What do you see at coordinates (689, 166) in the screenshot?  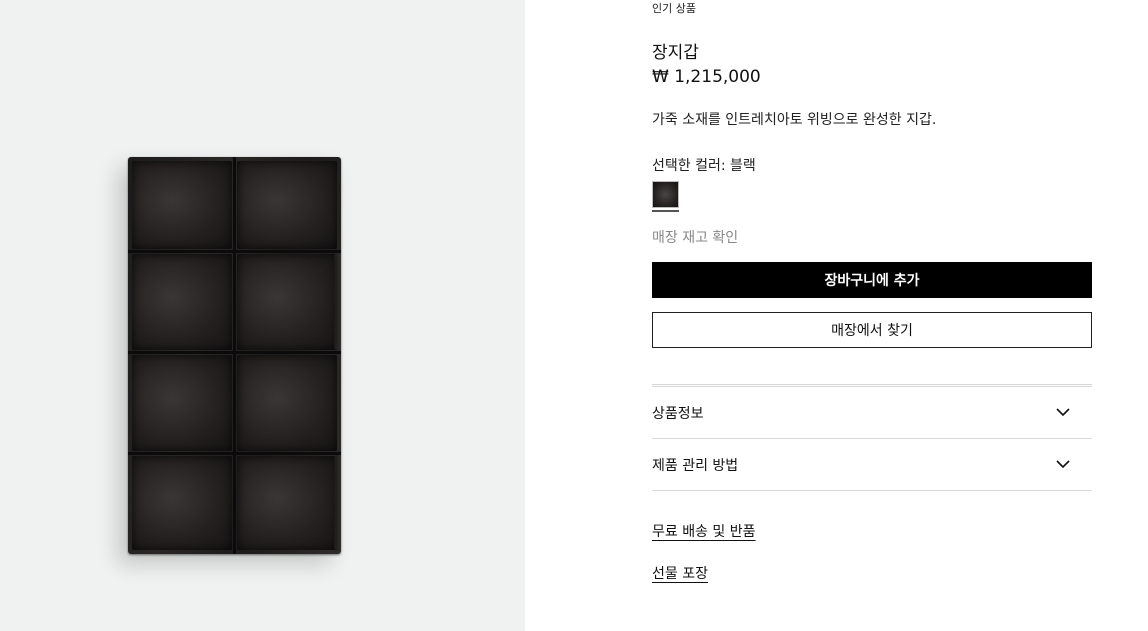 I see `selected-color-label: 선택한 컬러:` at bounding box center [689, 166].